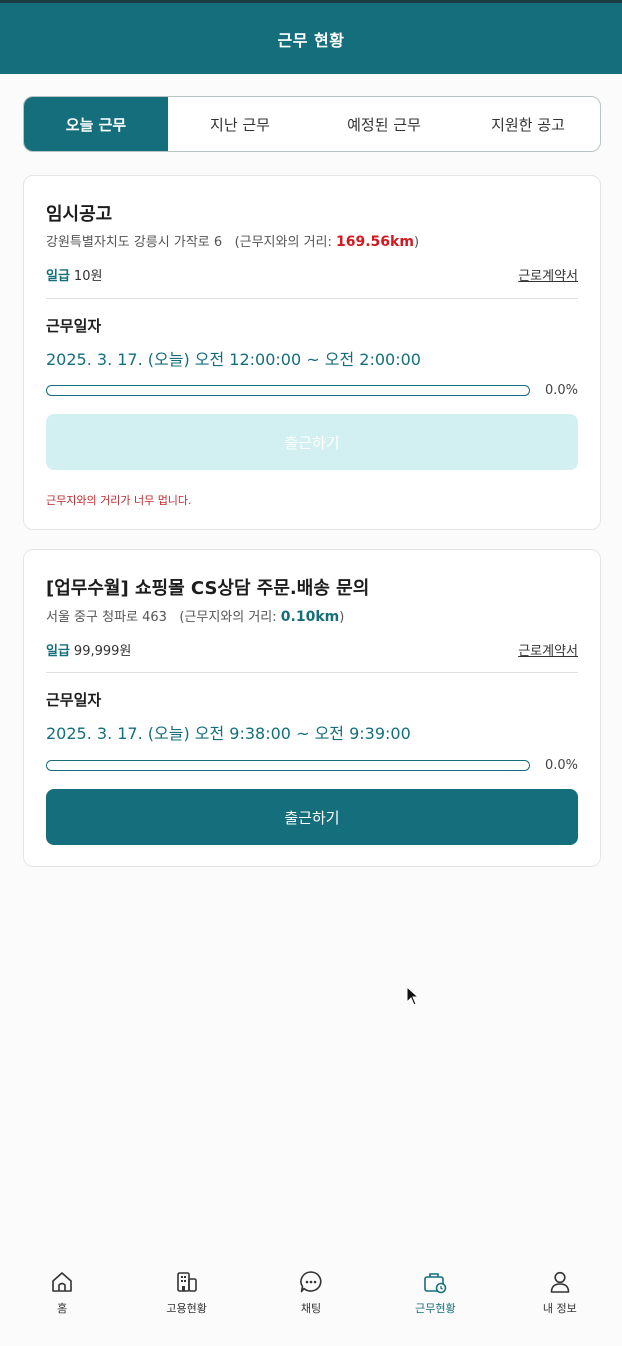 This screenshot has width=622, height=1346. Describe the element at coordinates (413, 996) in the screenshot. I see `mouse-cursor-icon` at that location.